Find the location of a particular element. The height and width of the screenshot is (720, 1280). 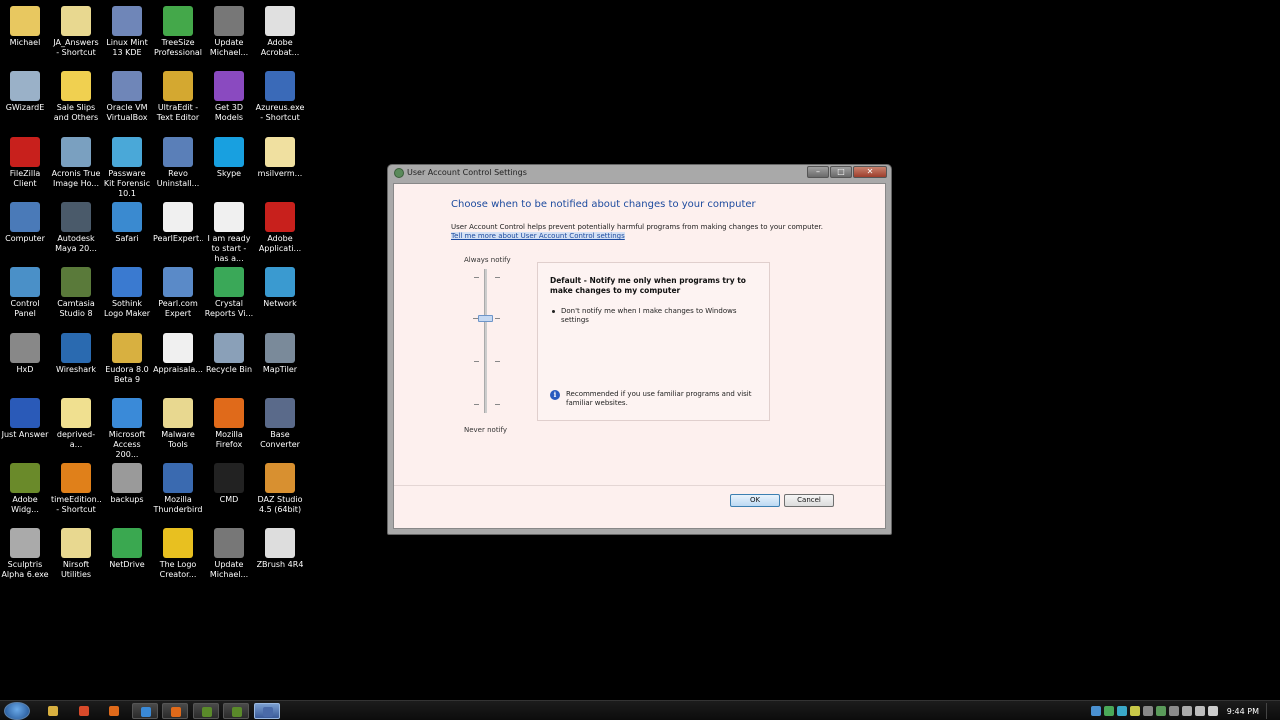

slider-thumb is located at coordinates (485, 318).